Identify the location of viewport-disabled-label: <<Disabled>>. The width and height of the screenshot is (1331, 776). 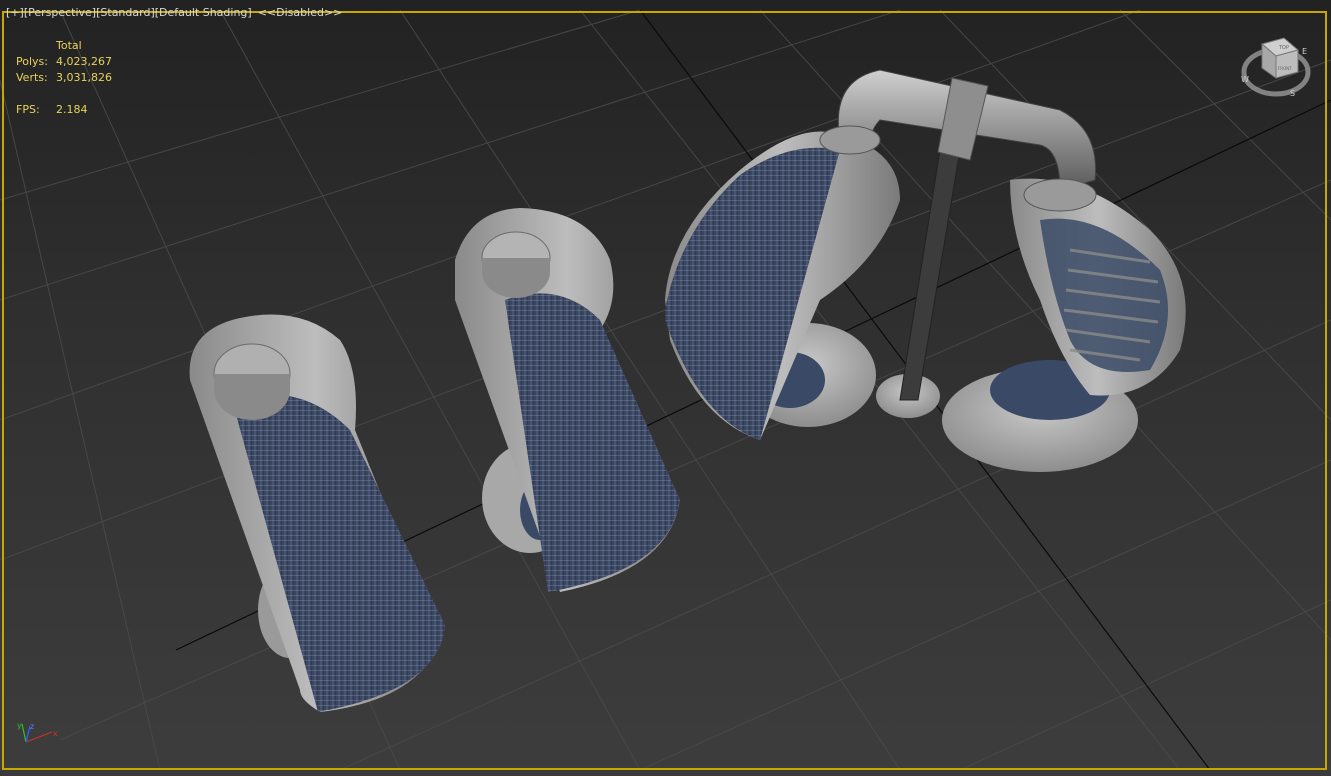
(300, 12).